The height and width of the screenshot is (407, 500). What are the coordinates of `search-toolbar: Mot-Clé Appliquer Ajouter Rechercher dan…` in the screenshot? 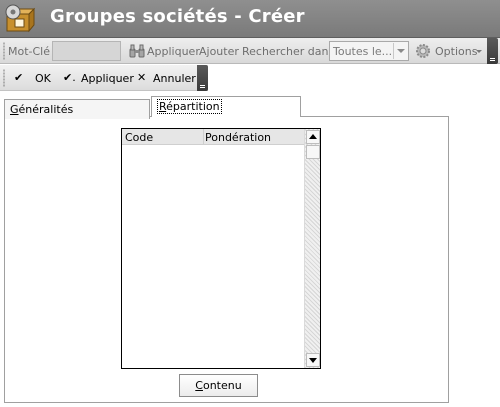 It's located at (250, 51).